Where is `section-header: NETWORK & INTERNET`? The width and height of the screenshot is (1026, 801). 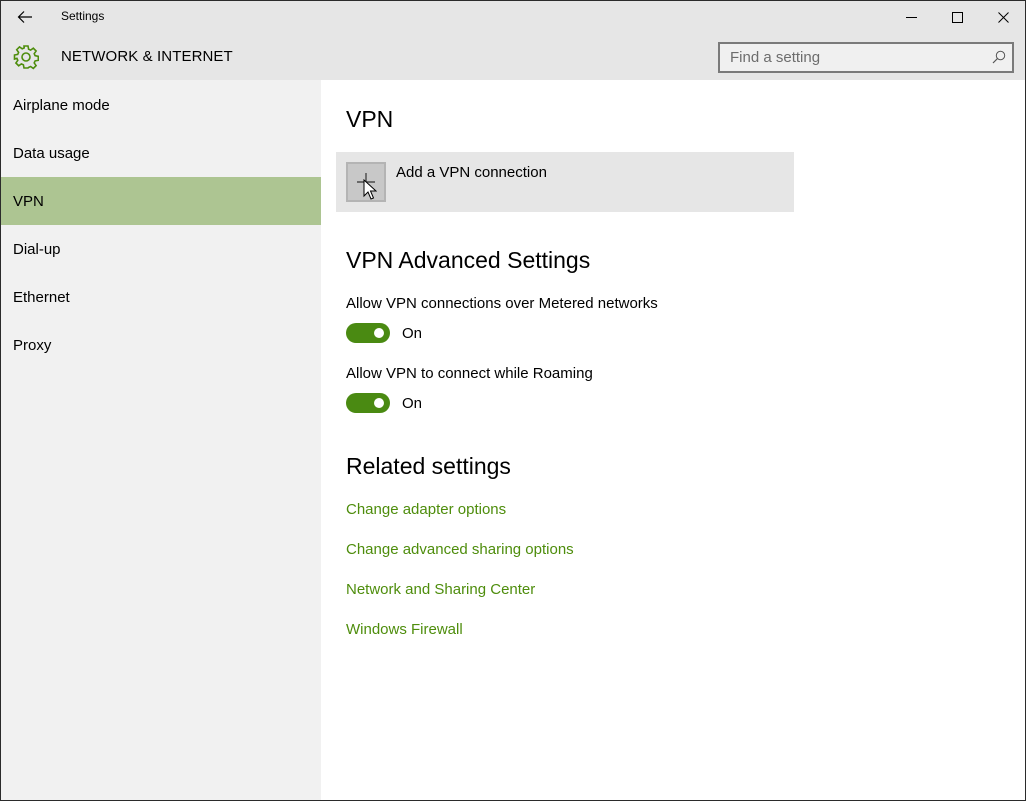 section-header: NETWORK & INTERNET is located at coordinates (513, 56).